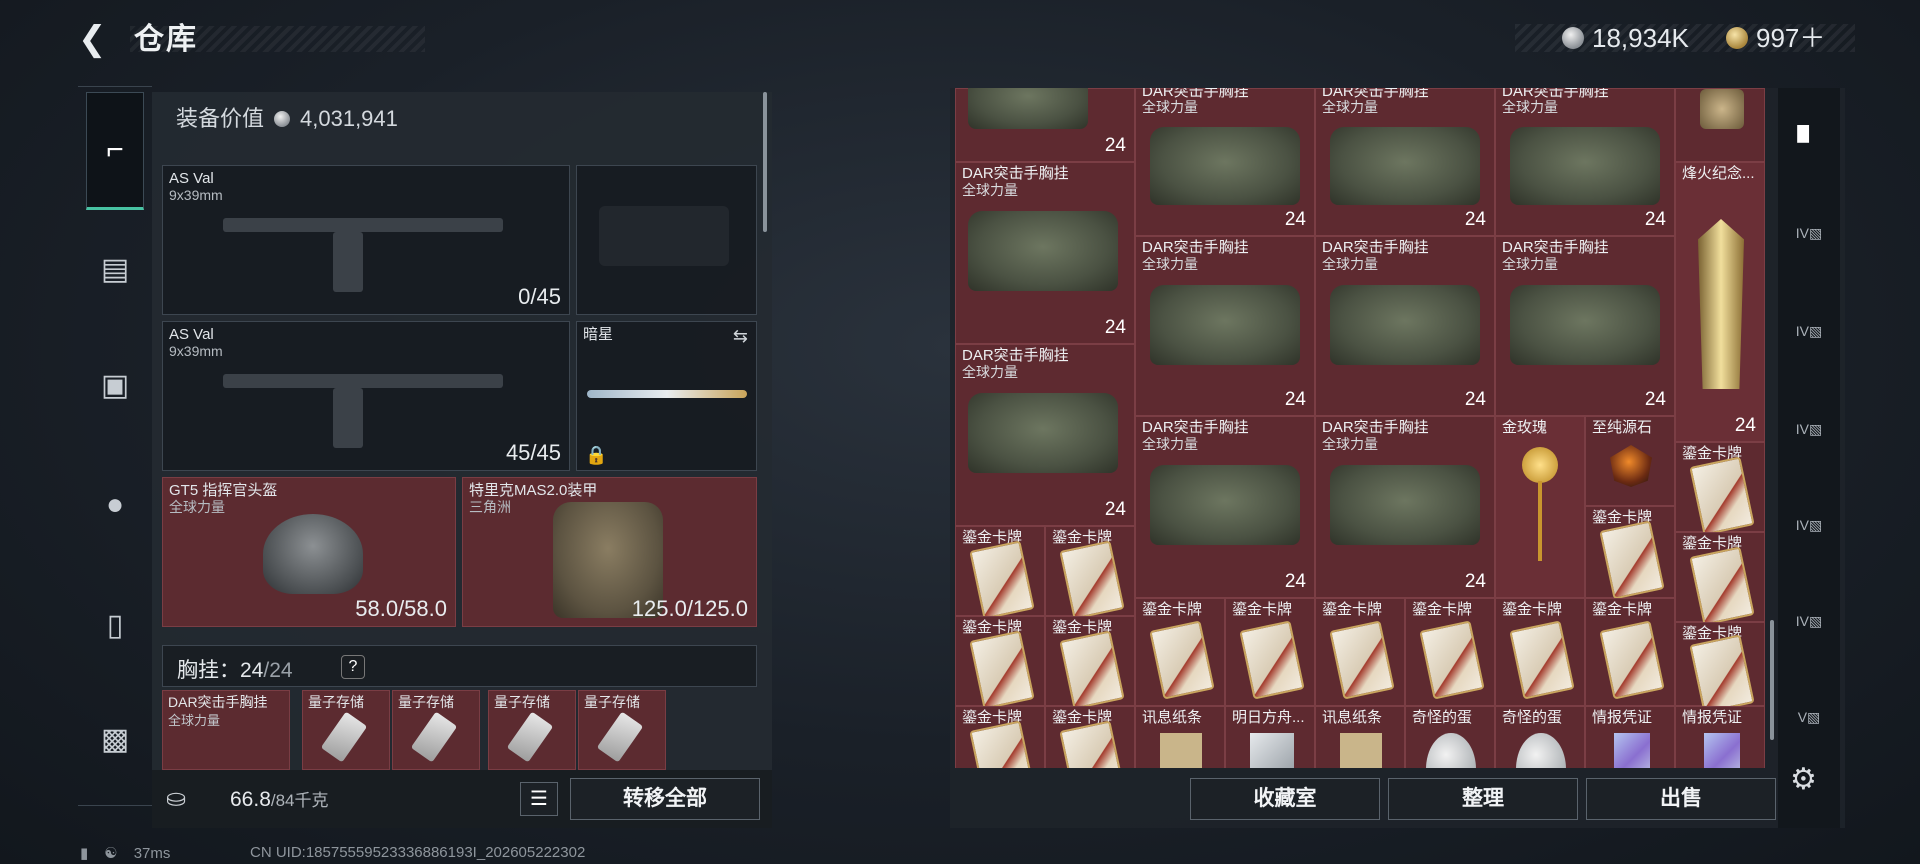  Describe the element at coordinates (366, 396) in the screenshot. I see `secondary-weapon-slot: AS Val 9x39mm 45/45` at that location.